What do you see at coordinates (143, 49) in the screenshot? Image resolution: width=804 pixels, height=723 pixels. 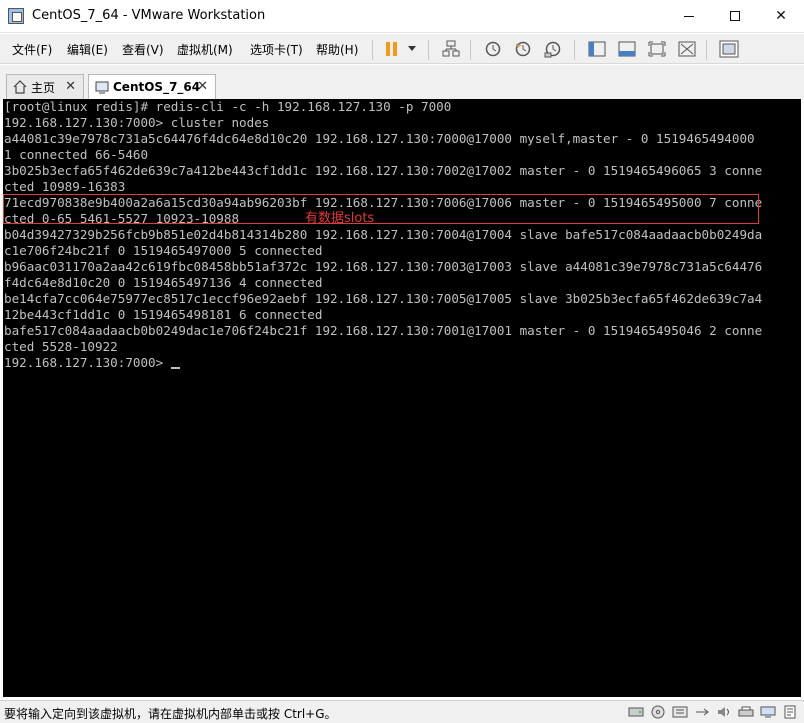 I see `menu-view: 查看(V)` at bounding box center [143, 49].